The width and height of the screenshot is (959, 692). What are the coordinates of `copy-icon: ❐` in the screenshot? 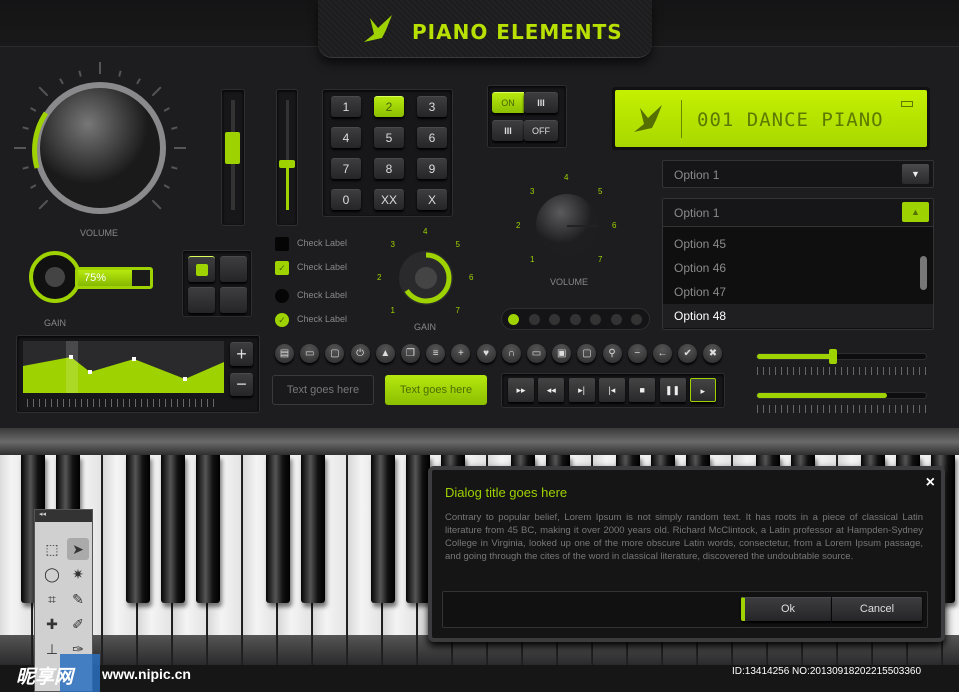 It's located at (410, 353).